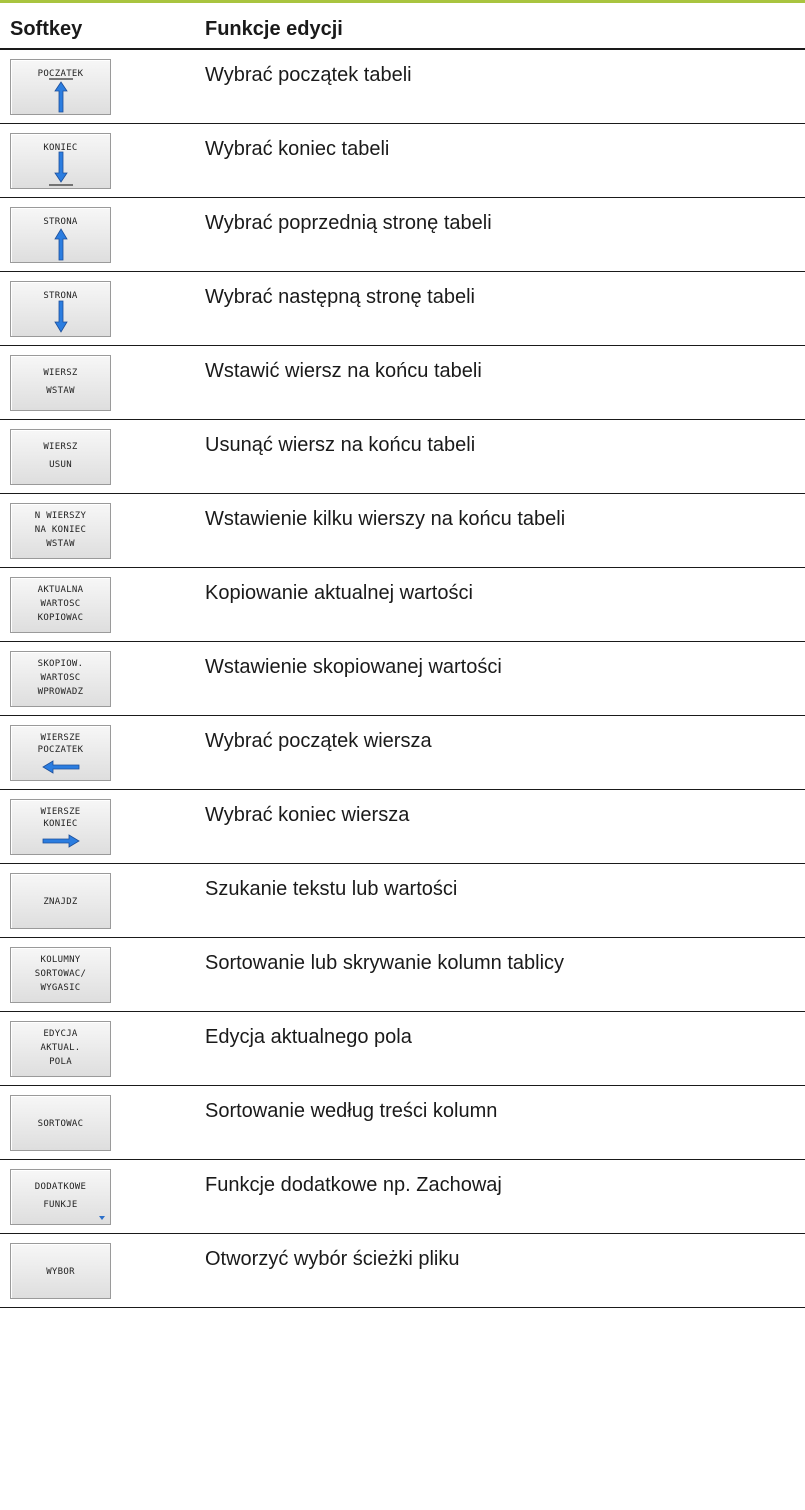  Describe the element at coordinates (339, 593) in the screenshot. I see `function-description: Kopiowanie aktualnej wartości` at that location.